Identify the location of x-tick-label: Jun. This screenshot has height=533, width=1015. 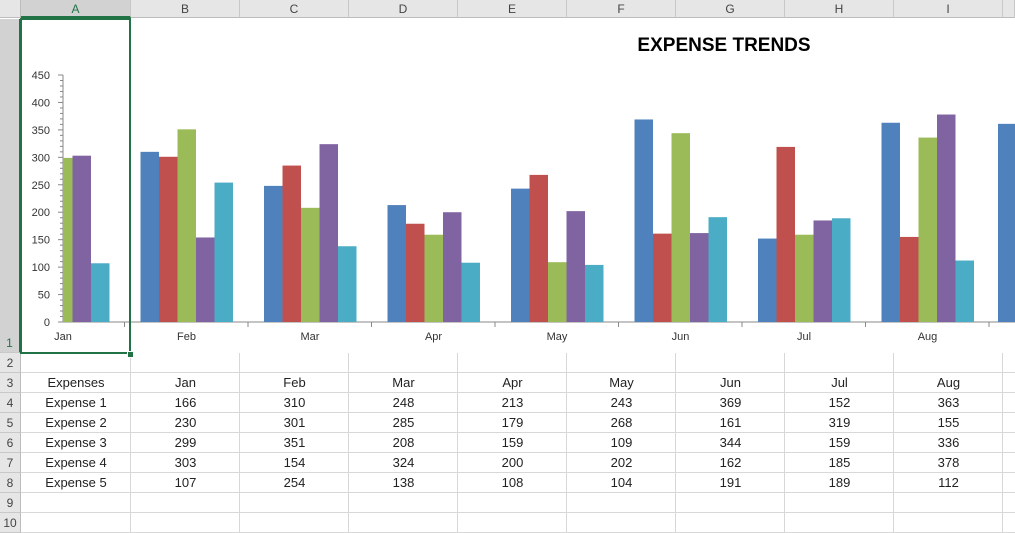
(681, 337).